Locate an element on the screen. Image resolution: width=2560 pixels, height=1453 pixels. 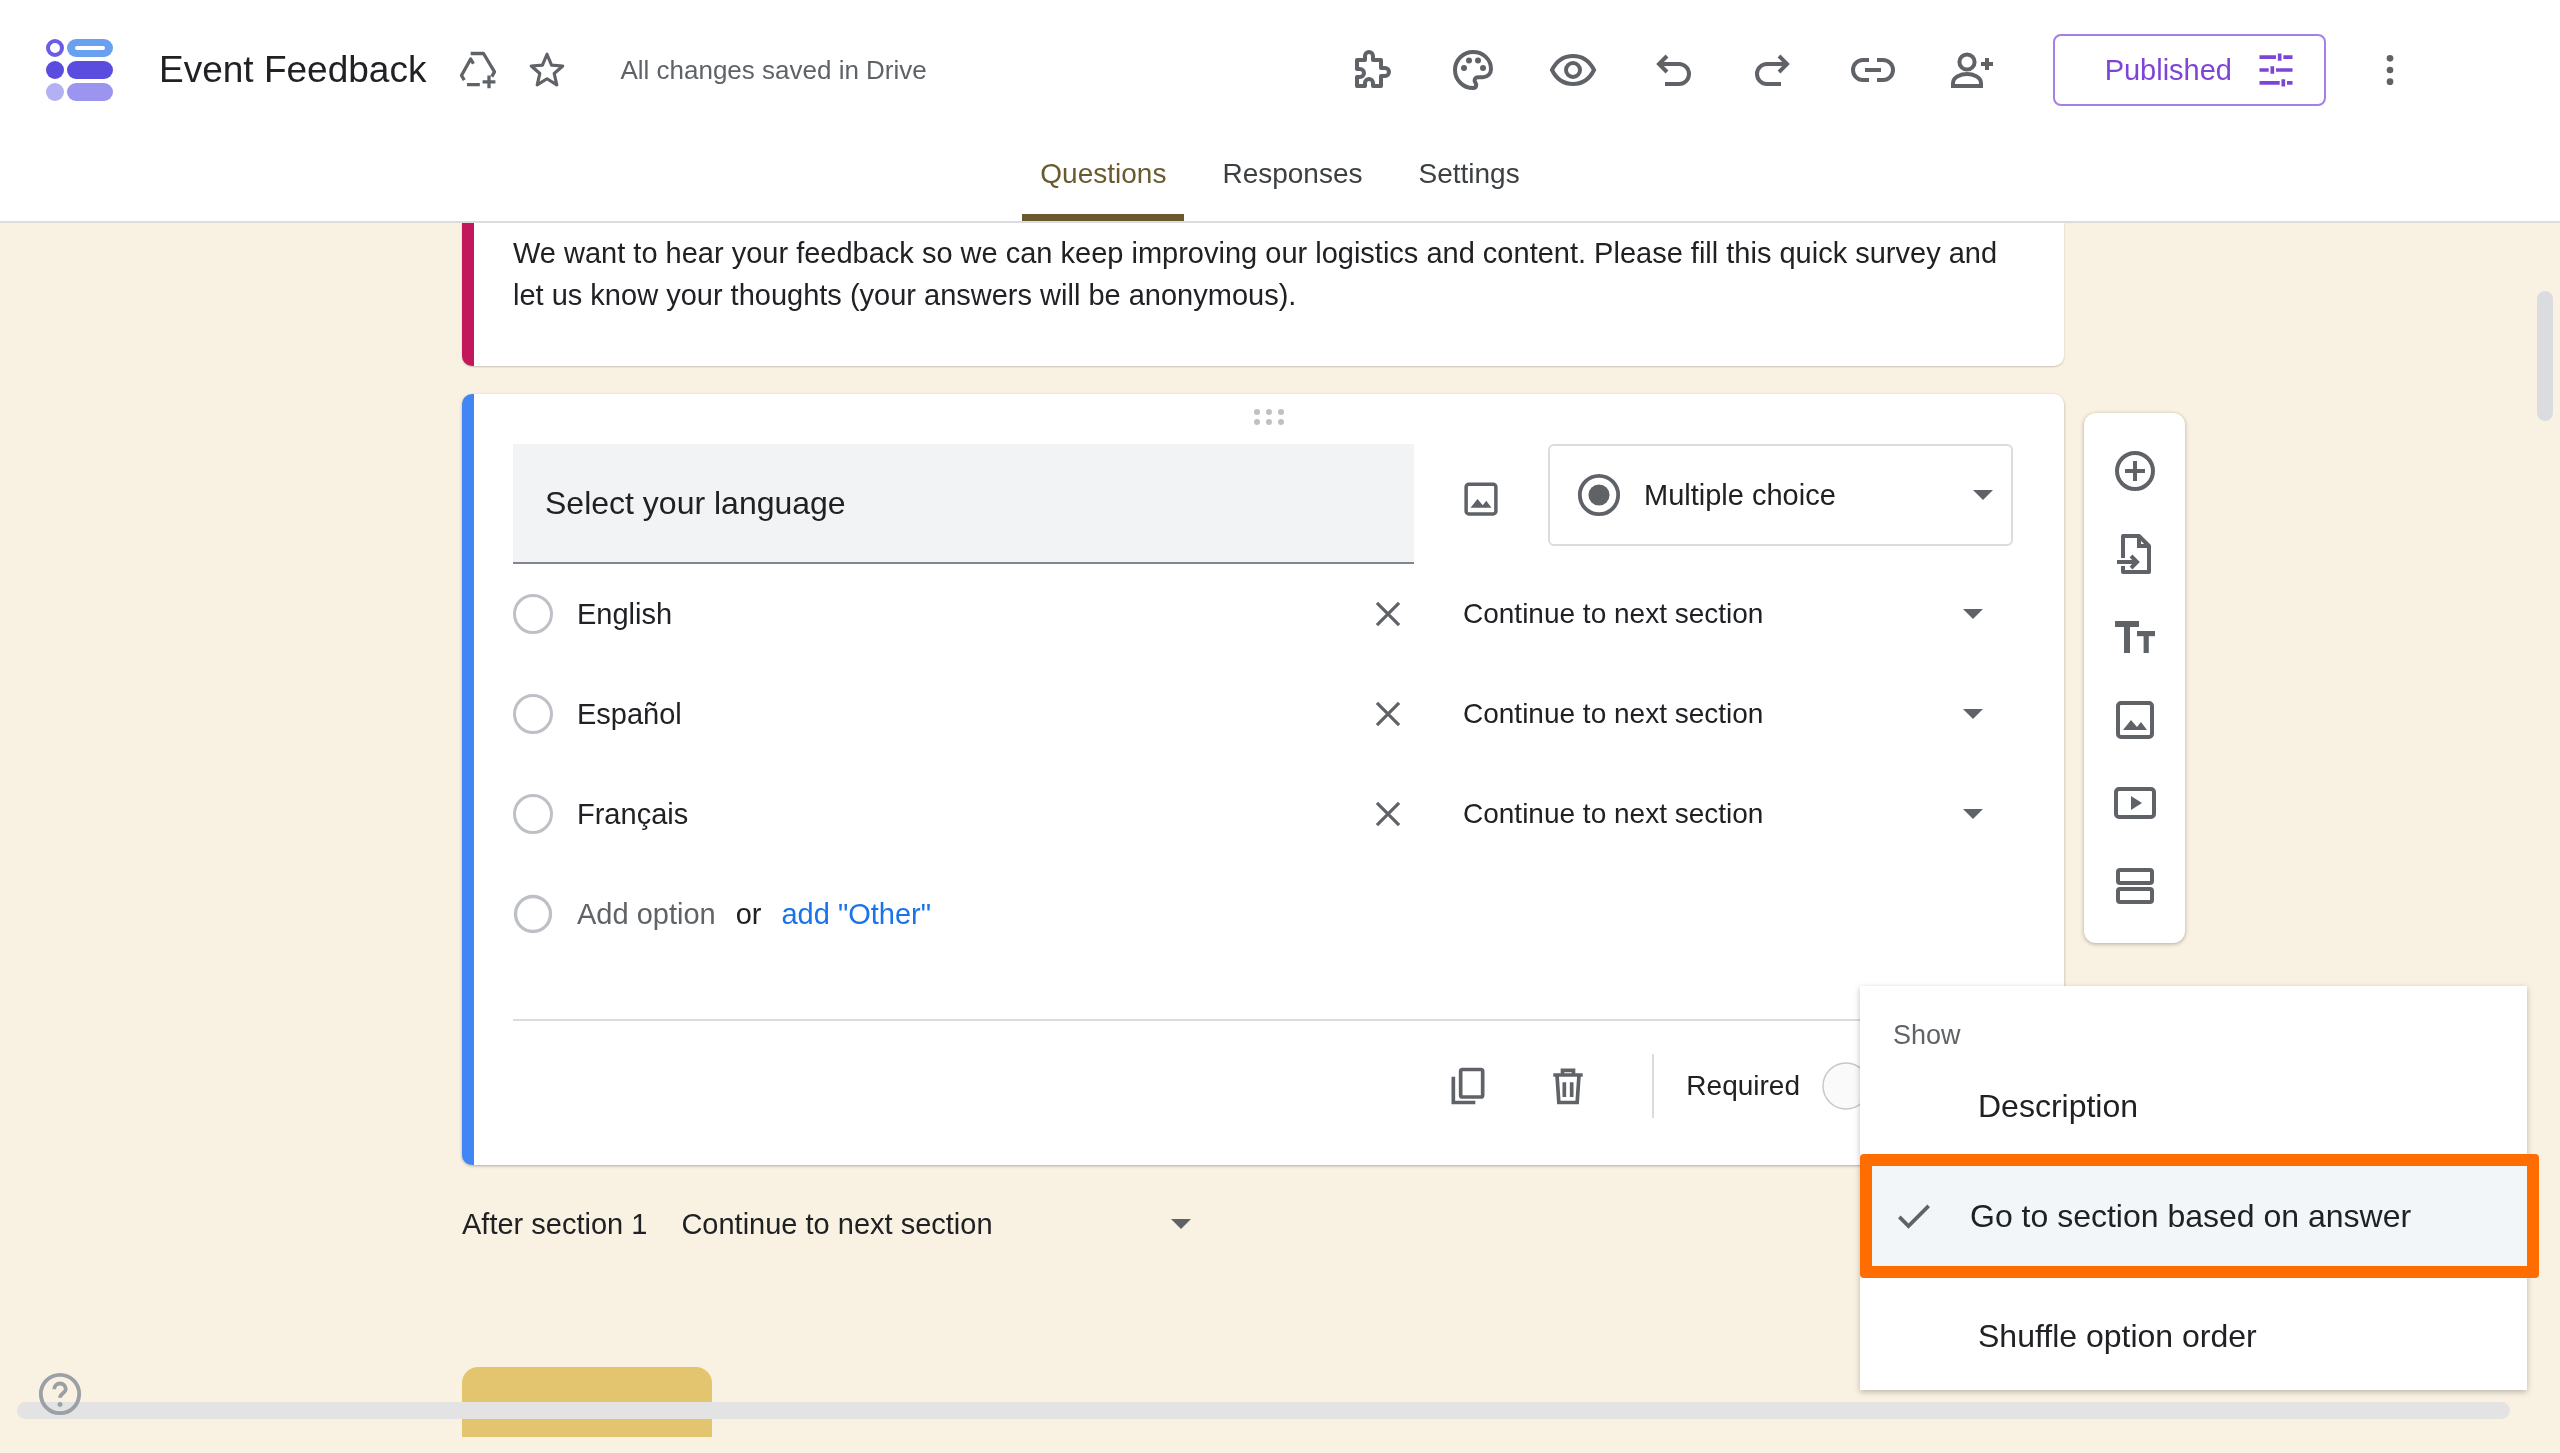
circle-icon is located at coordinates (533, 914).